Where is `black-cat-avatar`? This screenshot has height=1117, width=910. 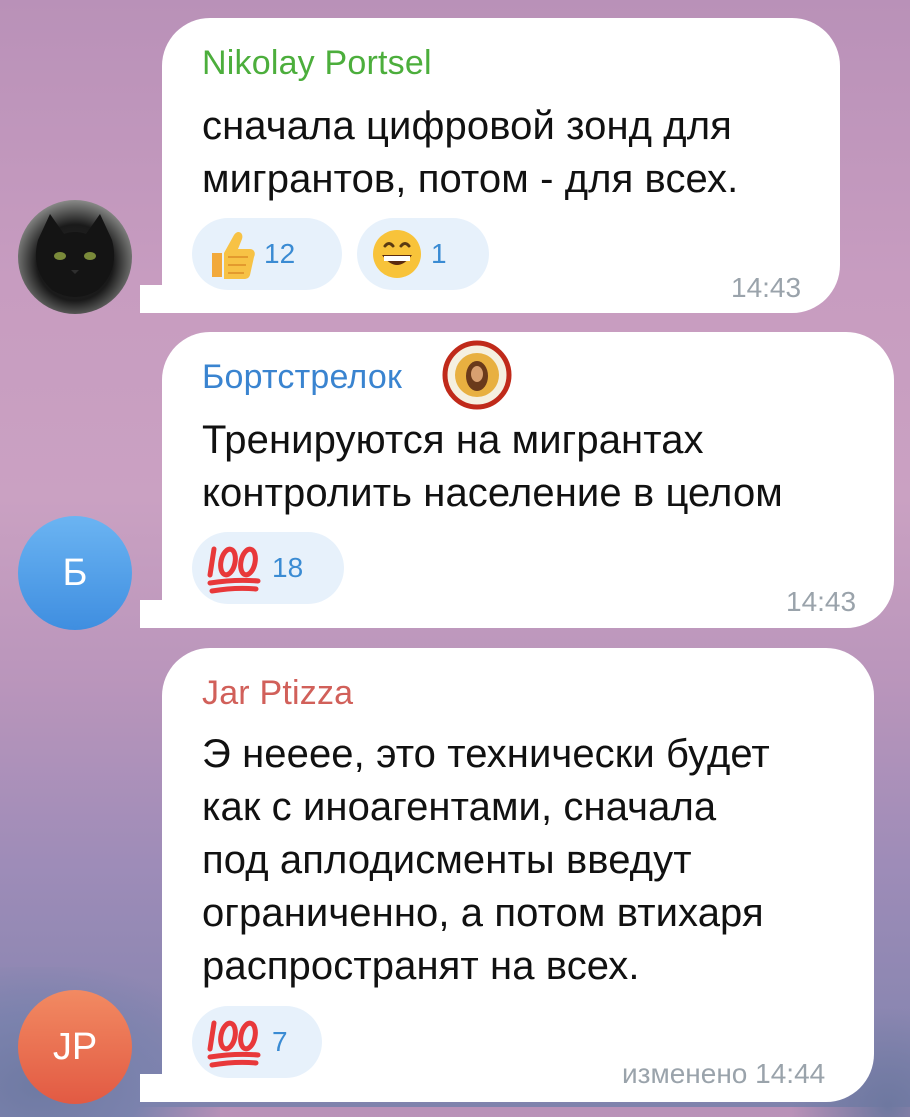
black-cat-avatar is located at coordinates (75, 257).